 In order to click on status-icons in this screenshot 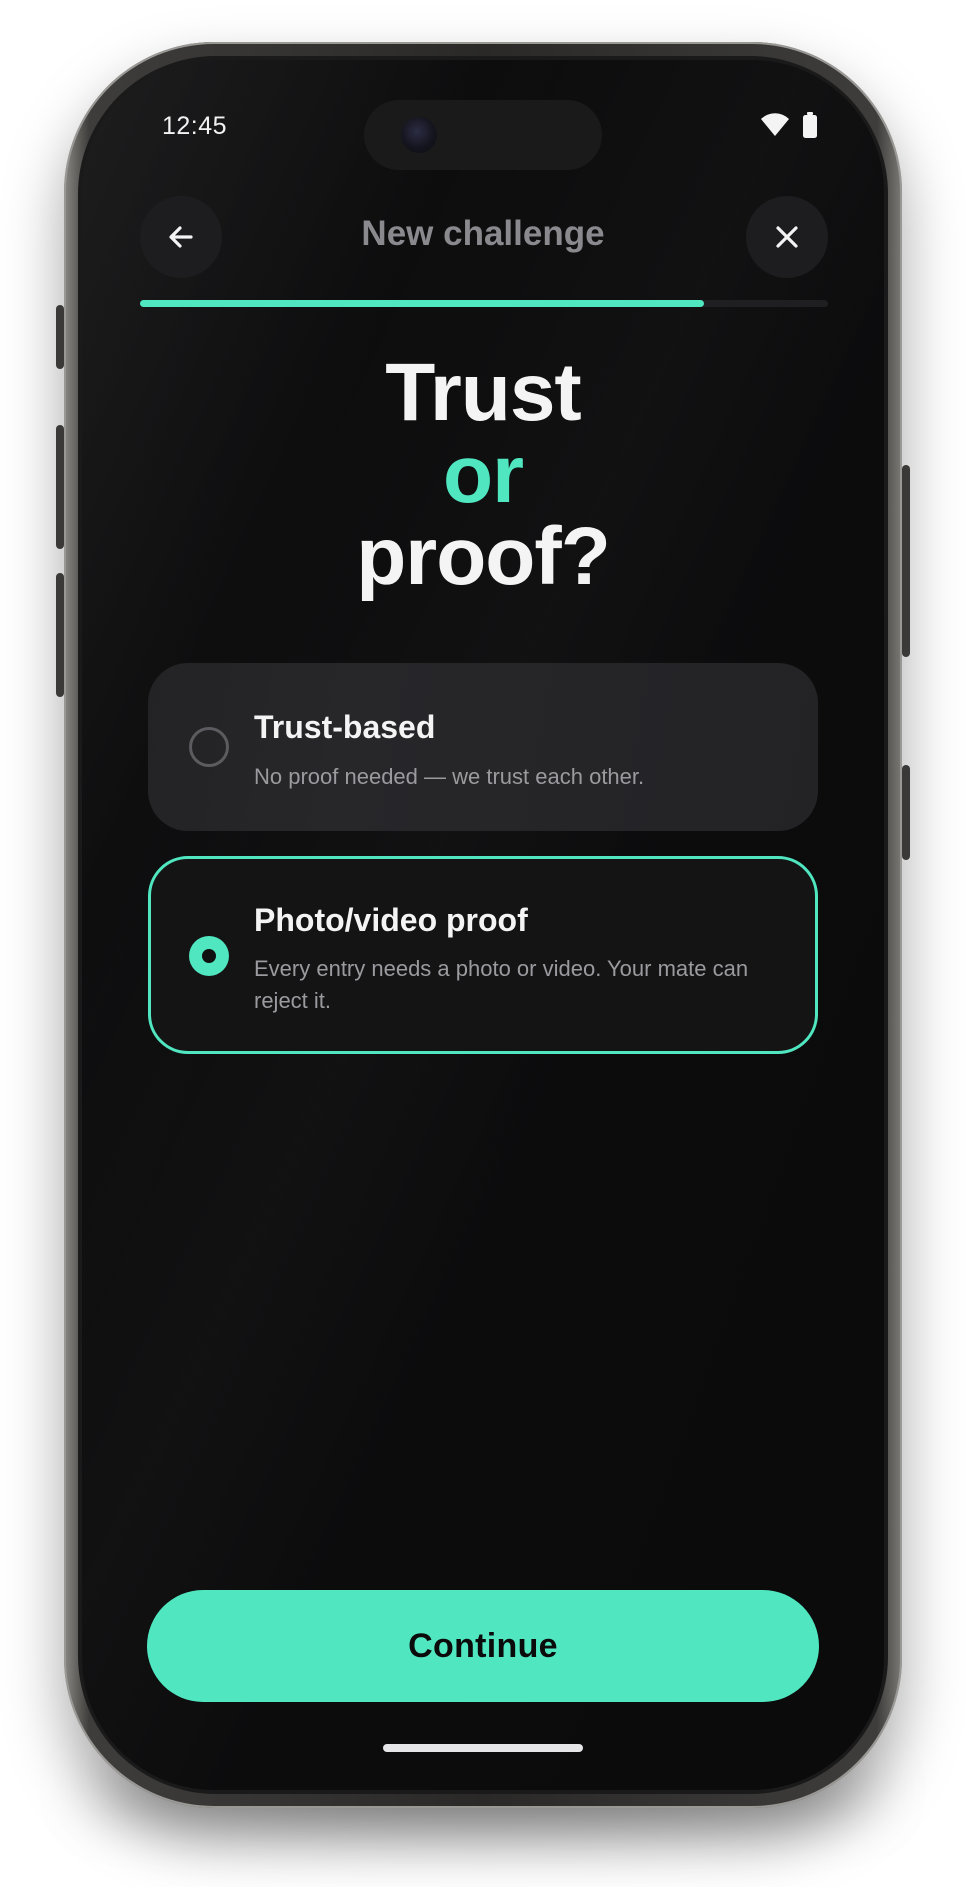, I will do `click(789, 125)`.